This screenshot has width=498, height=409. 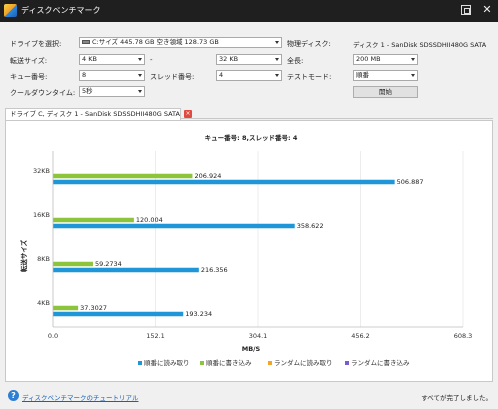 What do you see at coordinates (295, 61) in the screenshot?
I see `total-label: 全長:` at bounding box center [295, 61].